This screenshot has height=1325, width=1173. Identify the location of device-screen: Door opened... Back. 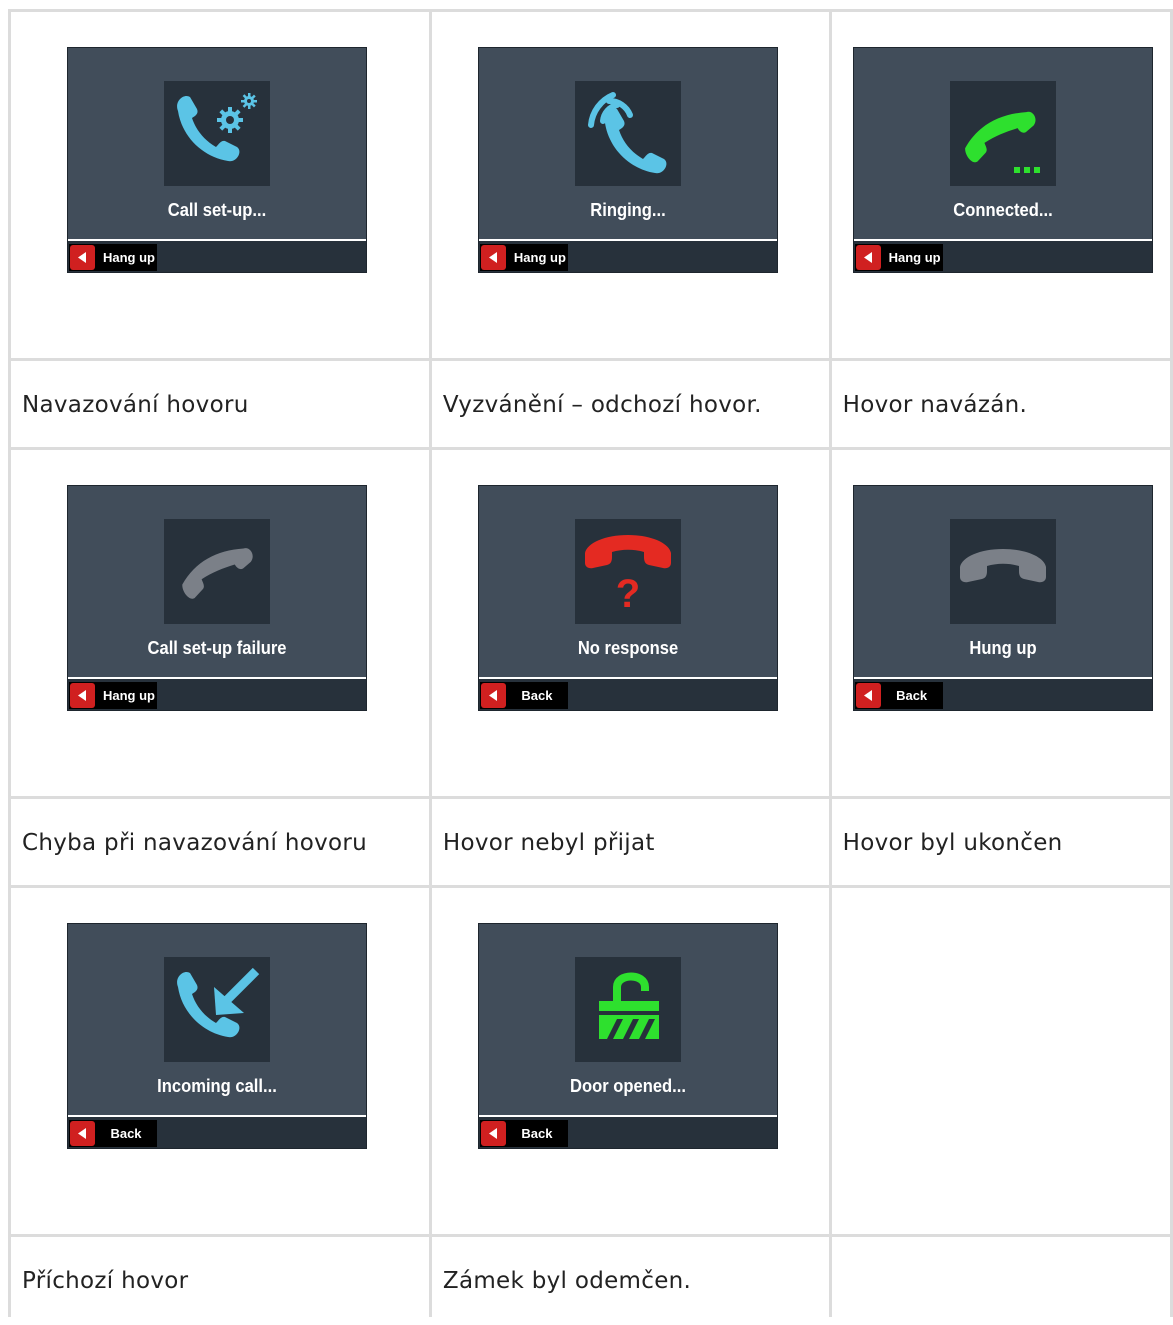
(627, 1036).